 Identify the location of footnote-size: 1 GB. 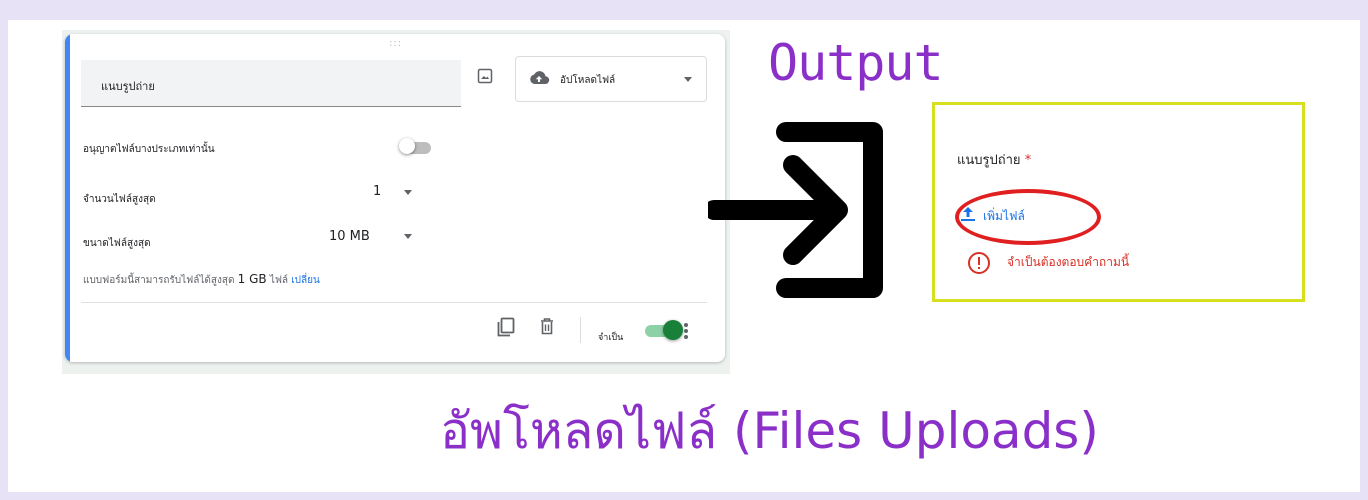
(252, 279).